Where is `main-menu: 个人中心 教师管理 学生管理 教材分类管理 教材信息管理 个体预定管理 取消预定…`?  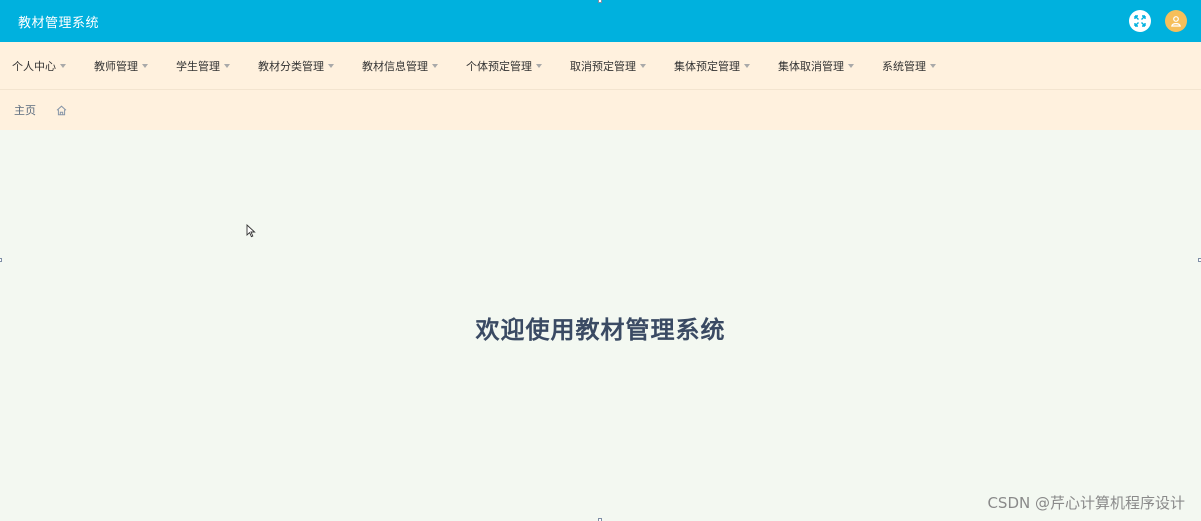
main-menu: 个人中心 教师管理 学生管理 教材分类管理 教材信息管理 个体预定管理 取消预定… is located at coordinates (600, 66).